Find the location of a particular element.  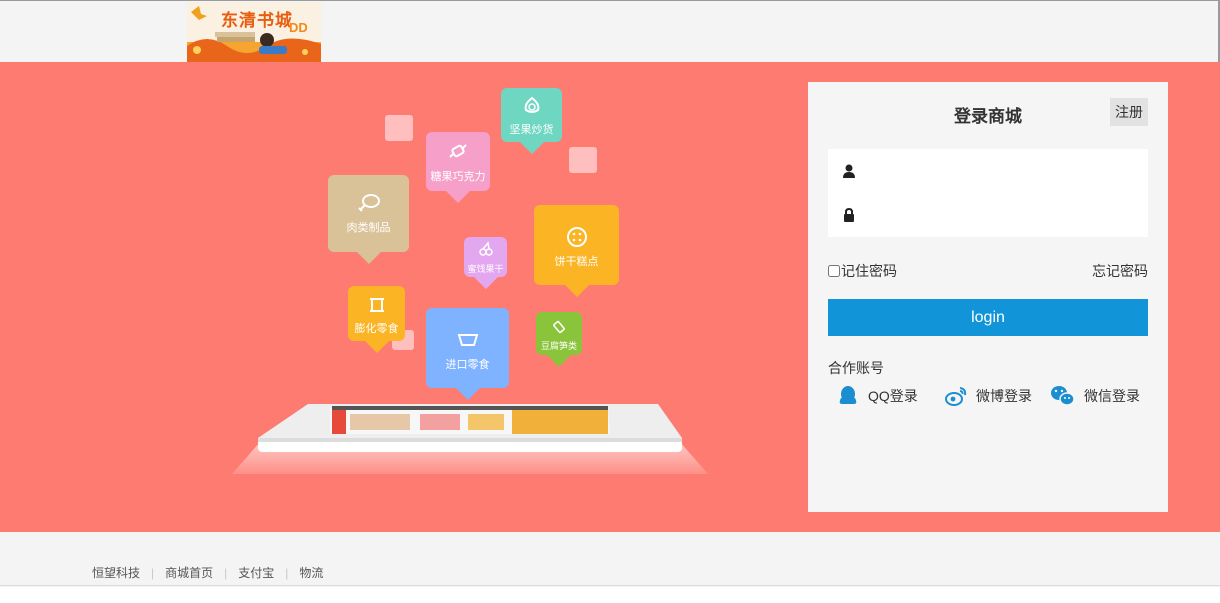

category-meat: 肉类制品 is located at coordinates (368, 213).